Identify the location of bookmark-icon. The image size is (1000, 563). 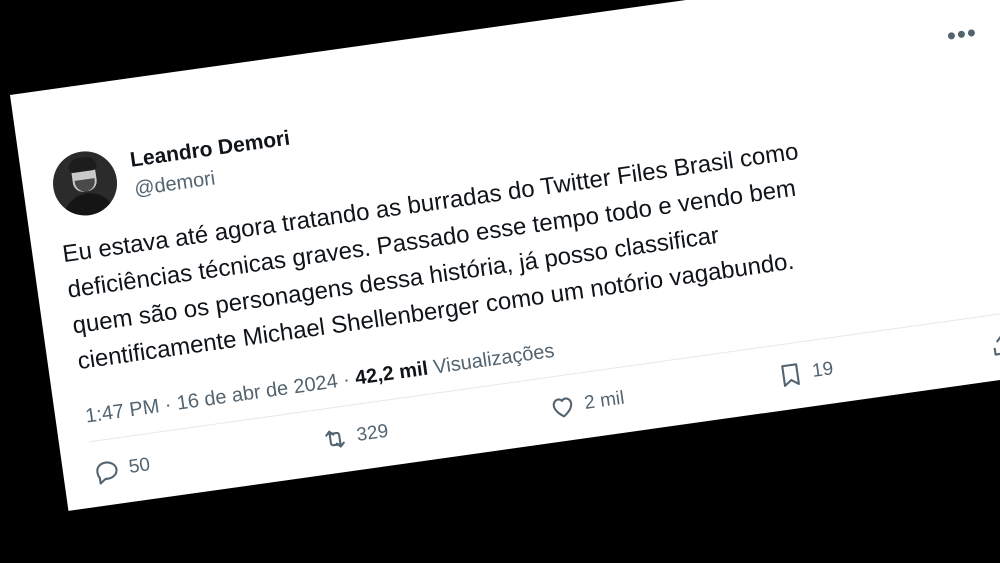
(790, 375).